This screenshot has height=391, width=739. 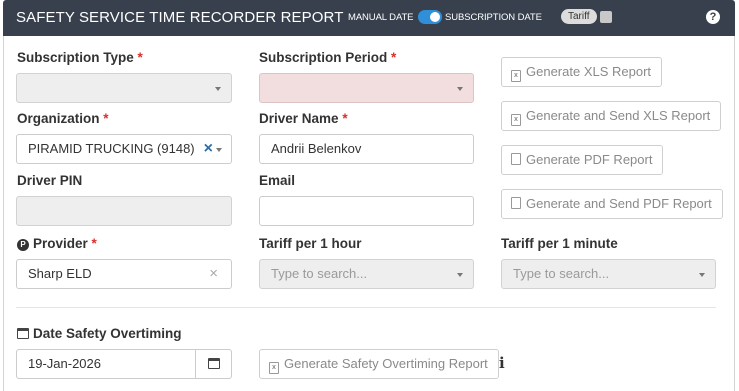 What do you see at coordinates (502, 363) in the screenshot?
I see `info-icon: i` at bounding box center [502, 363].